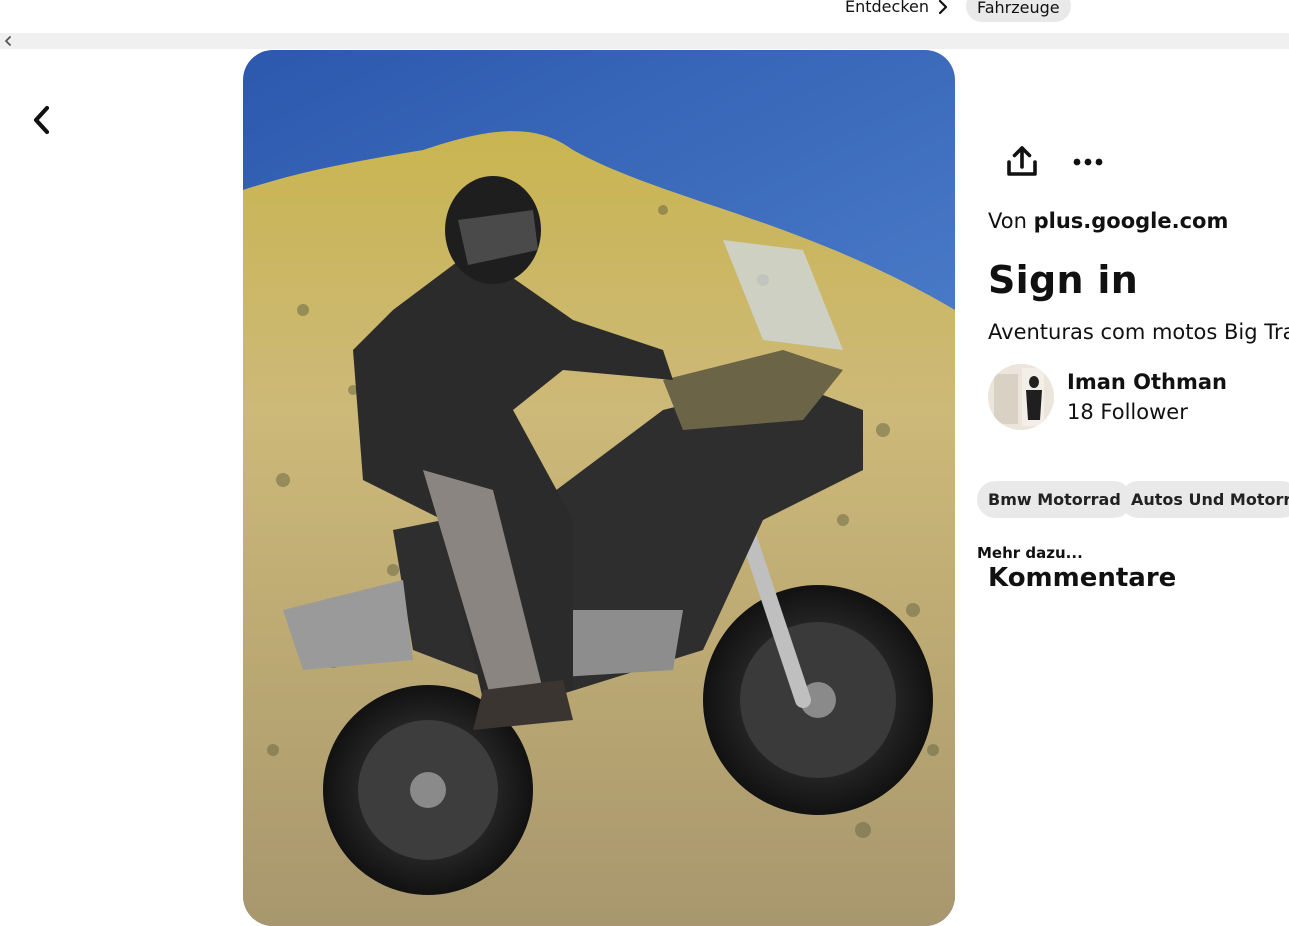 This screenshot has width=1289, height=926. Describe the element at coordinates (8, 41) in the screenshot. I see `scroll-left-icon` at that location.